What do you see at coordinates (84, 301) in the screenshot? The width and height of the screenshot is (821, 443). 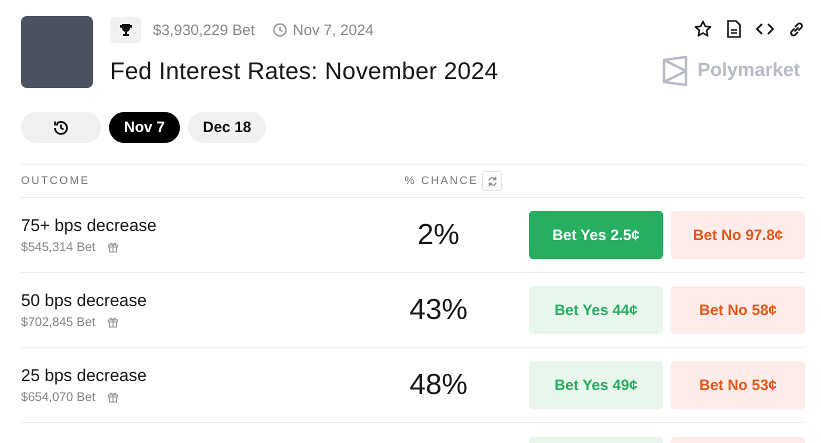 I see `outcome-name: 50 bps decrease` at bounding box center [84, 301].